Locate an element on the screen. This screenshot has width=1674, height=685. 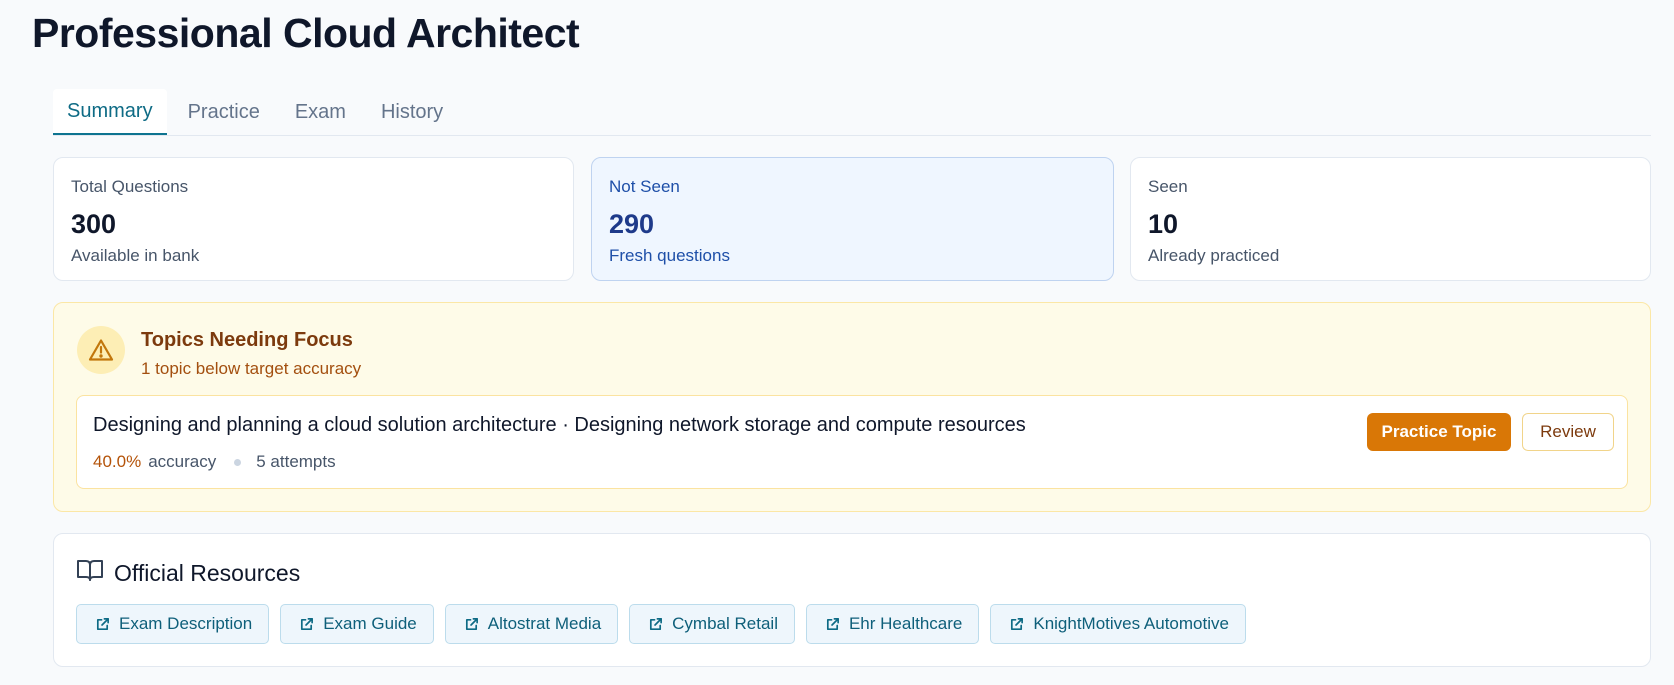
stat-value: 300 is located at coordinates (94, 224).